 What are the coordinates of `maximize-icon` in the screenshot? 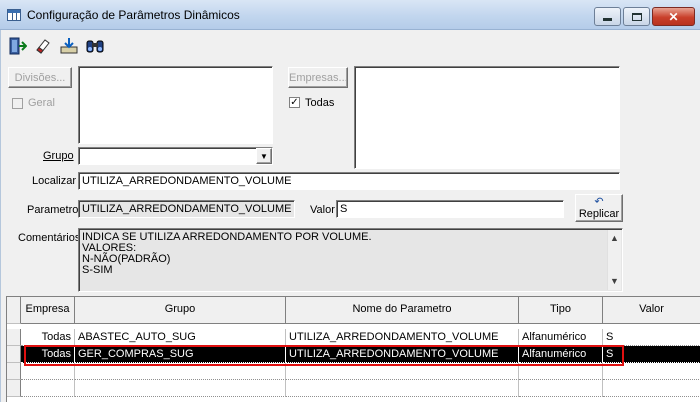 It's located at (636, 16).